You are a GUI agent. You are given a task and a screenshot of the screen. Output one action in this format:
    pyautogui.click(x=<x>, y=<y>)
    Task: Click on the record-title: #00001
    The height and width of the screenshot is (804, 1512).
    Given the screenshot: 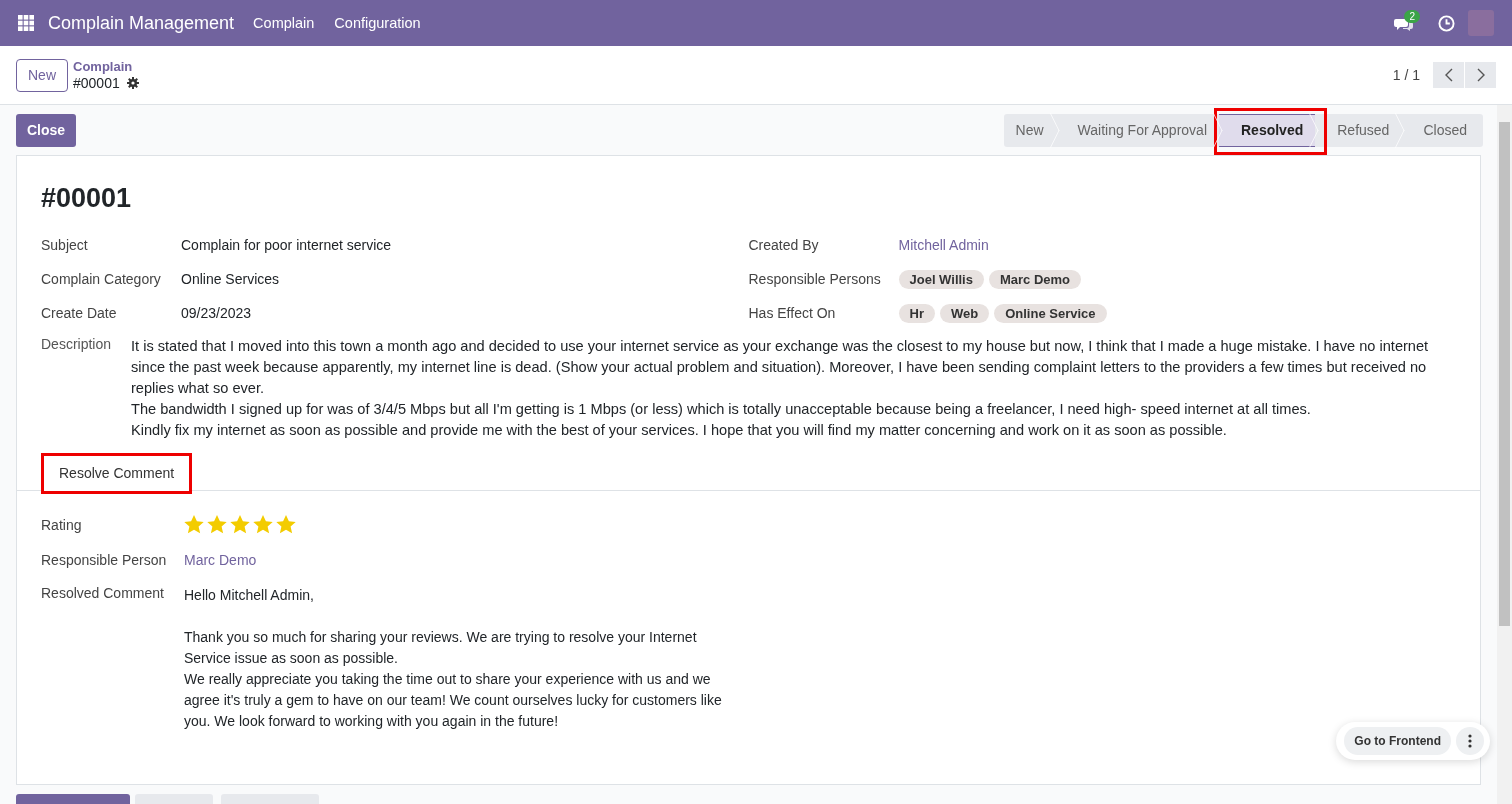 What is the action you would take?
    pyautogui.click(x=87, y=198)
    